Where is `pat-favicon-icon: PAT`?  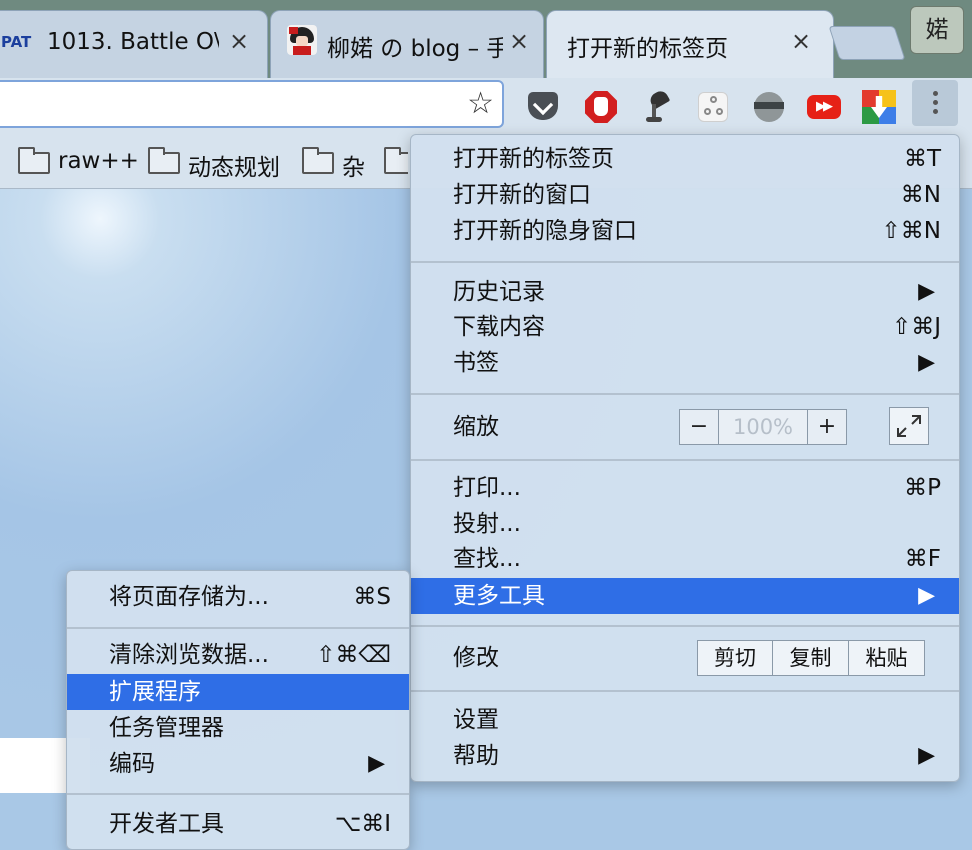 pat-favicon-icon: PAT is located at coordinates (16, 42).